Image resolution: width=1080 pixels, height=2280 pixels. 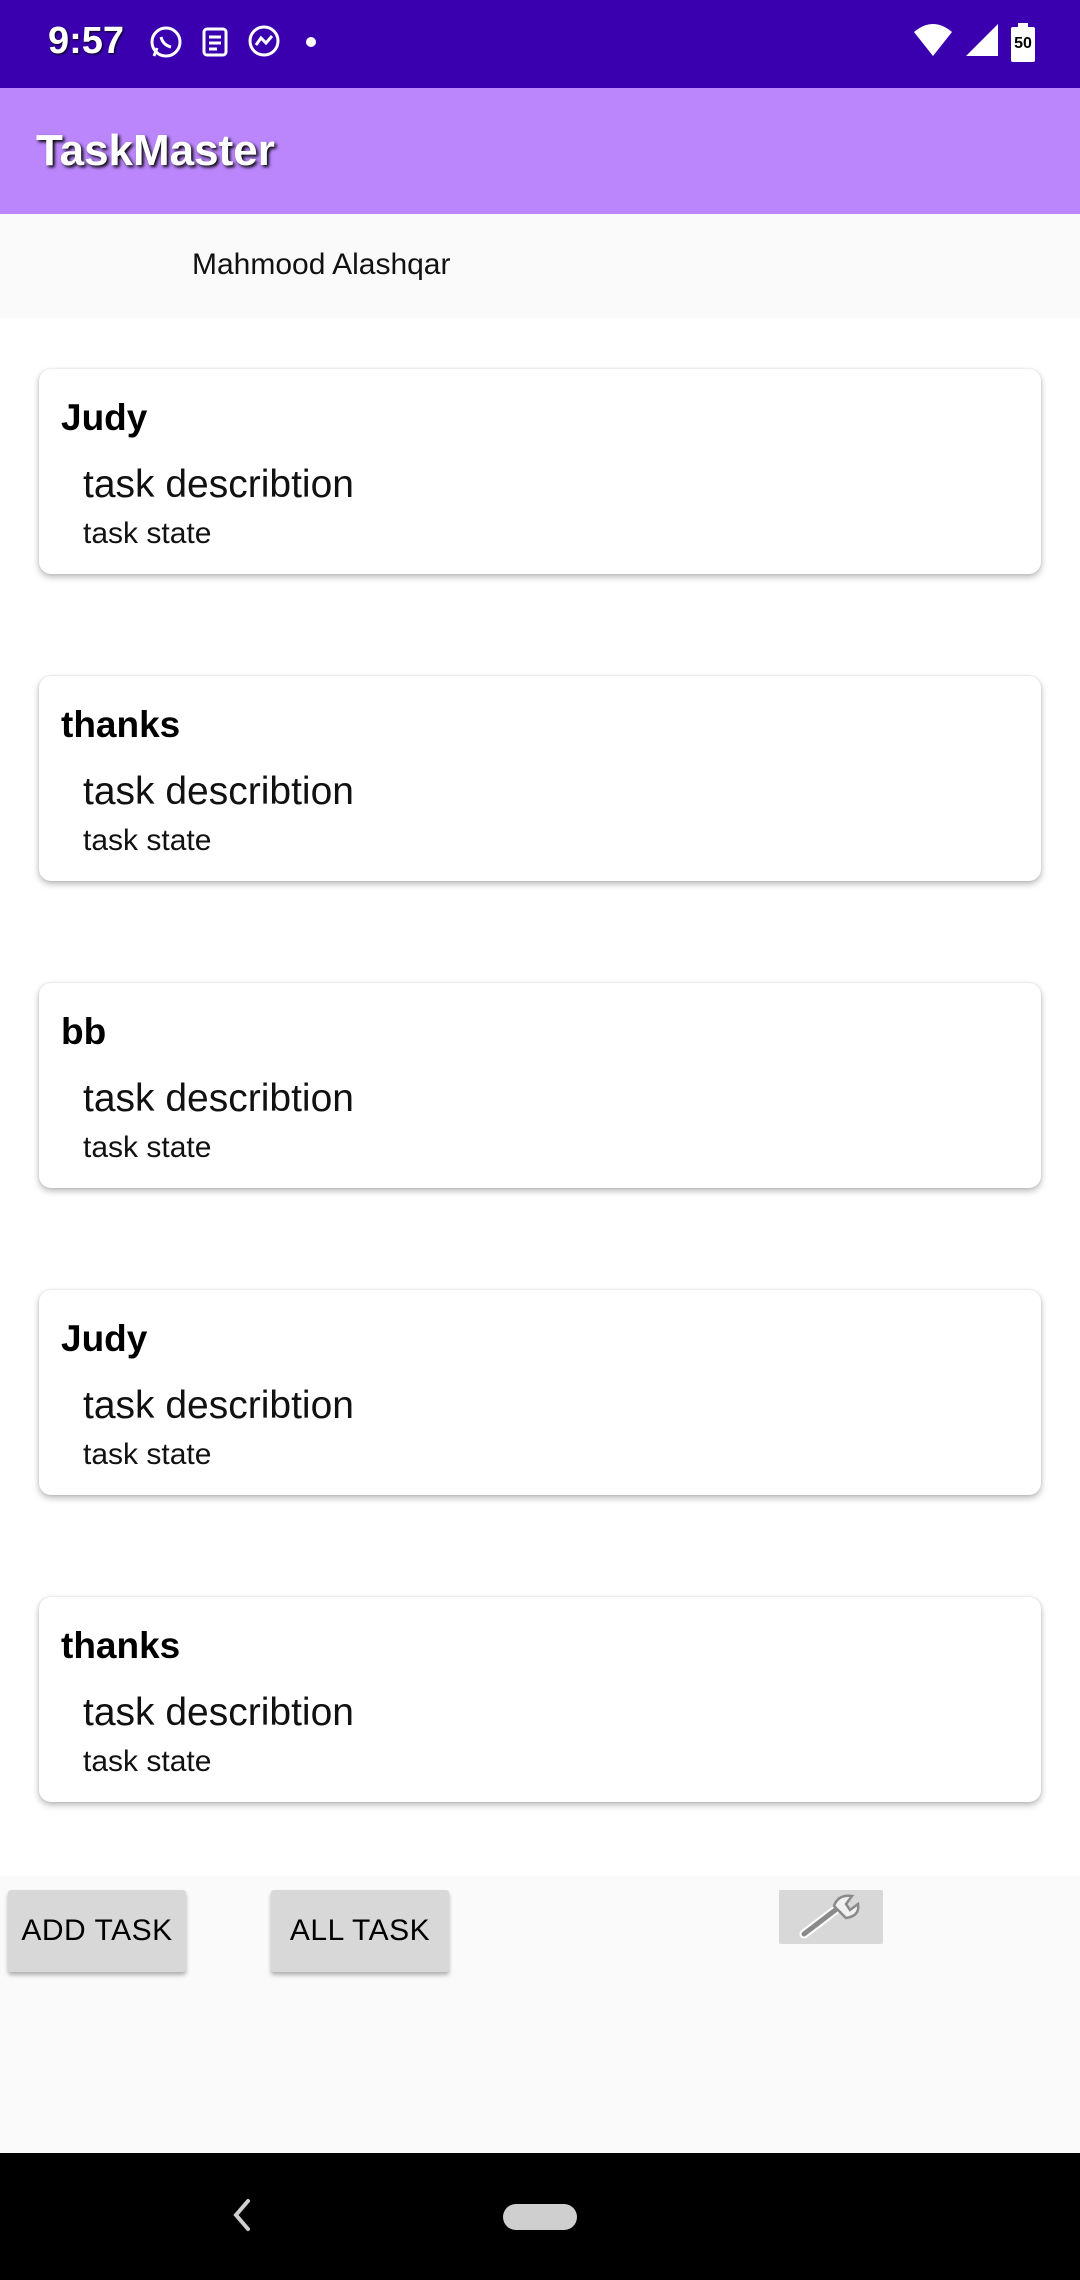 I want to click on app-bar: TaskMaster, so click(x=540, y=151).